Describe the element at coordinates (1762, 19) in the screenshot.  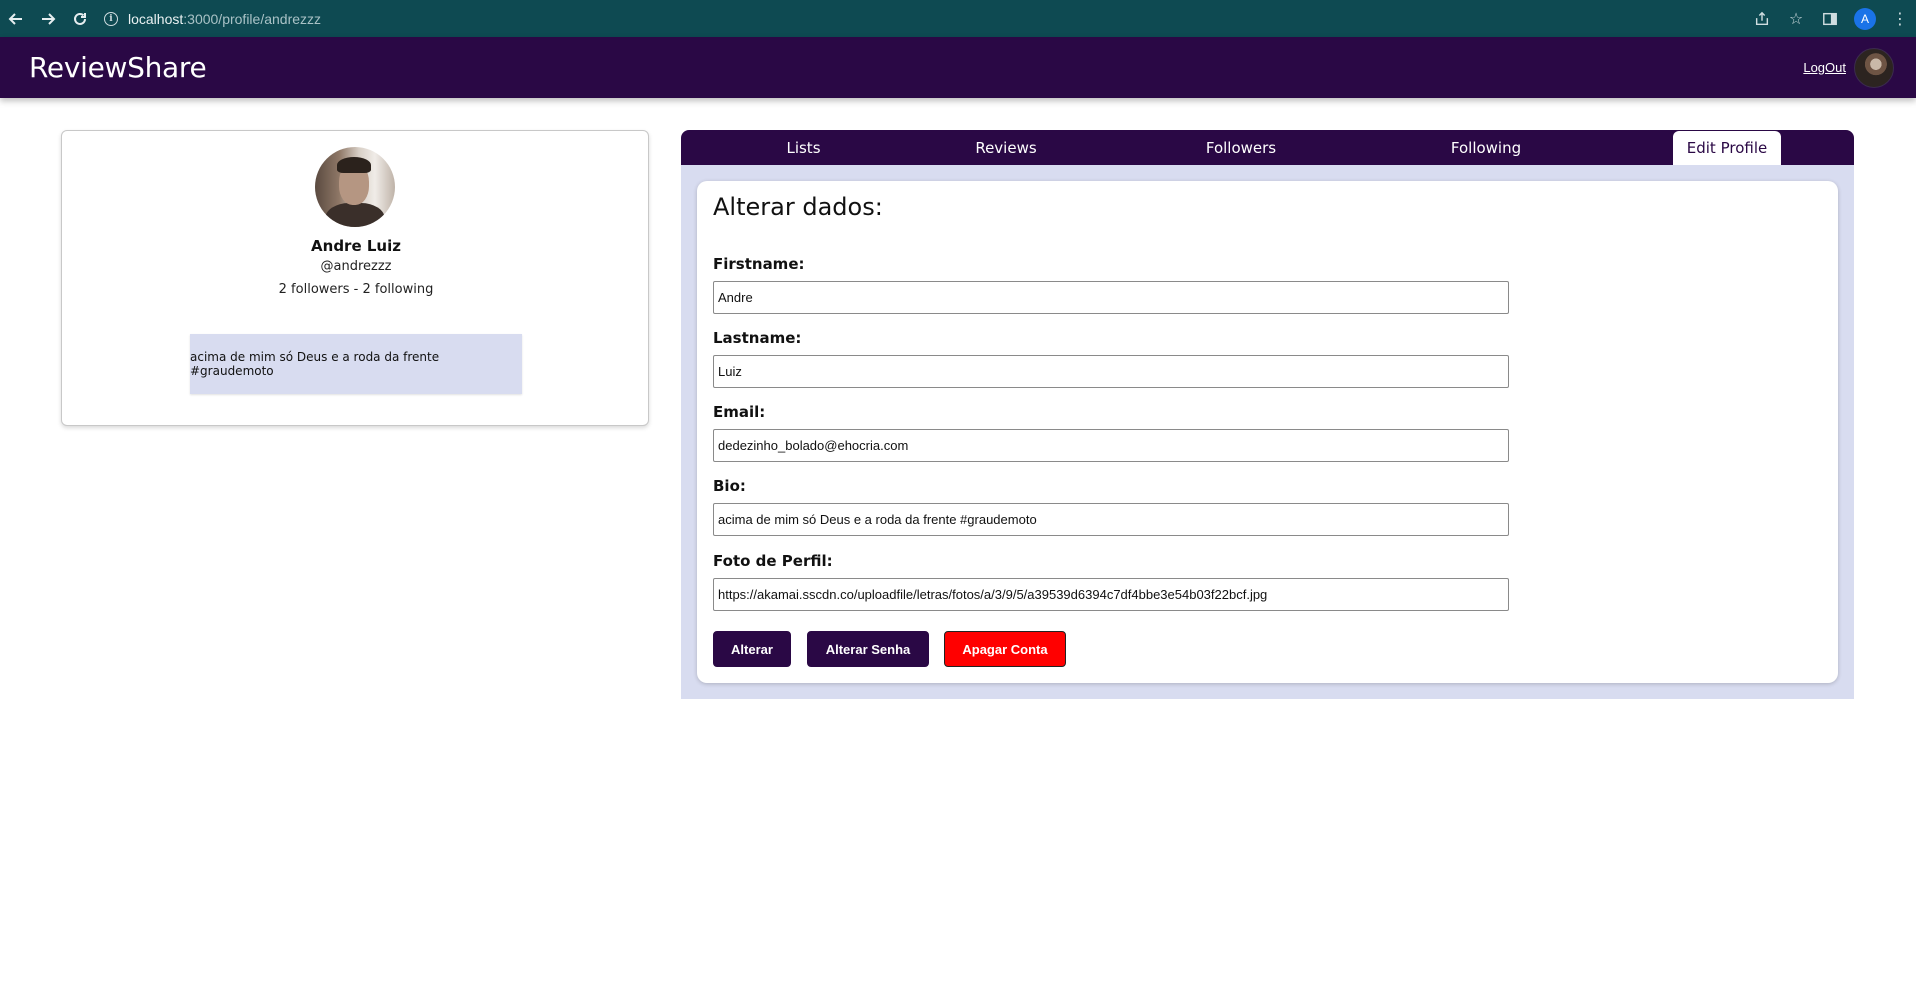
I see `share-icon` at that location.